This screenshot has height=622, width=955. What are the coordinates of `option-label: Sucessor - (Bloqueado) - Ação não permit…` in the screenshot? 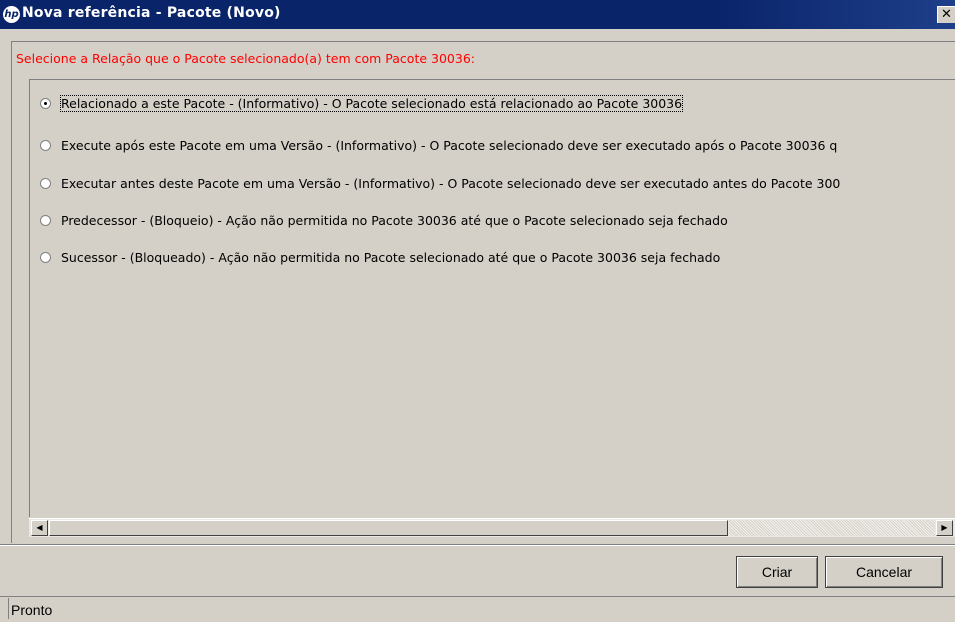 It's located at (391, 257).